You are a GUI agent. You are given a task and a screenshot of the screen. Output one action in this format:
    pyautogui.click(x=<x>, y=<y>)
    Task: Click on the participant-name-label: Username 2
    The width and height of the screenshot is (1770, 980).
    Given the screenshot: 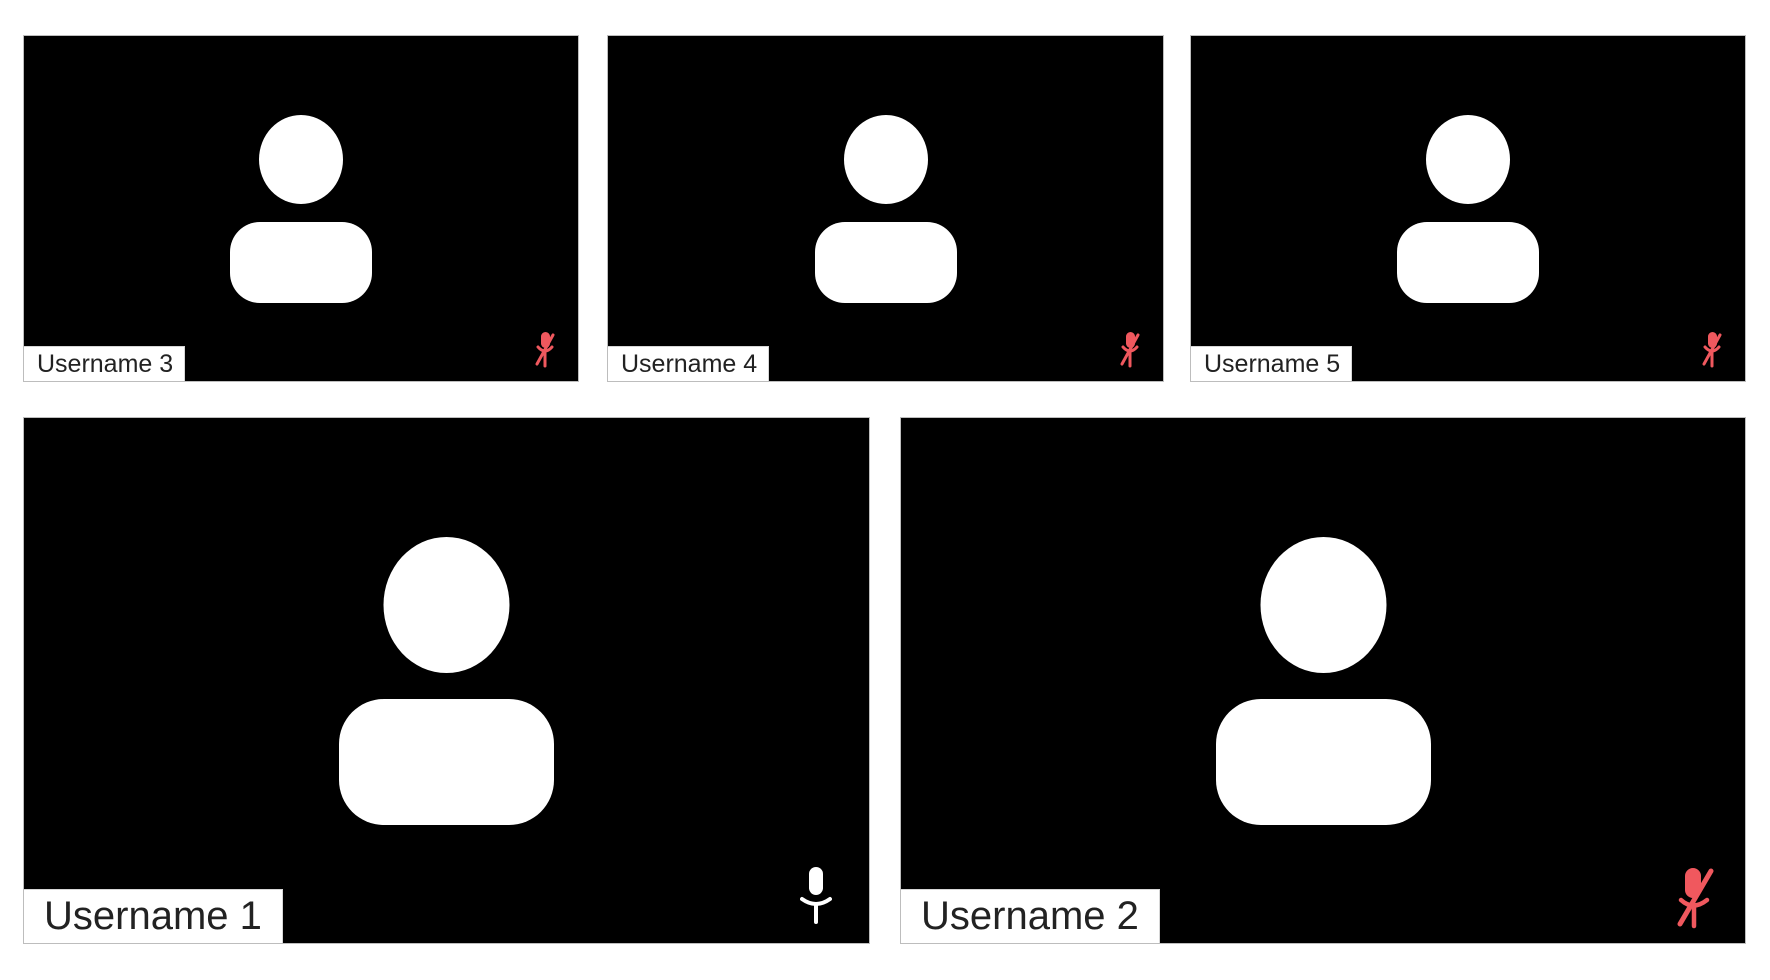 What is the action you would take?
    pyautogui.click(x=1030, y=916)
    